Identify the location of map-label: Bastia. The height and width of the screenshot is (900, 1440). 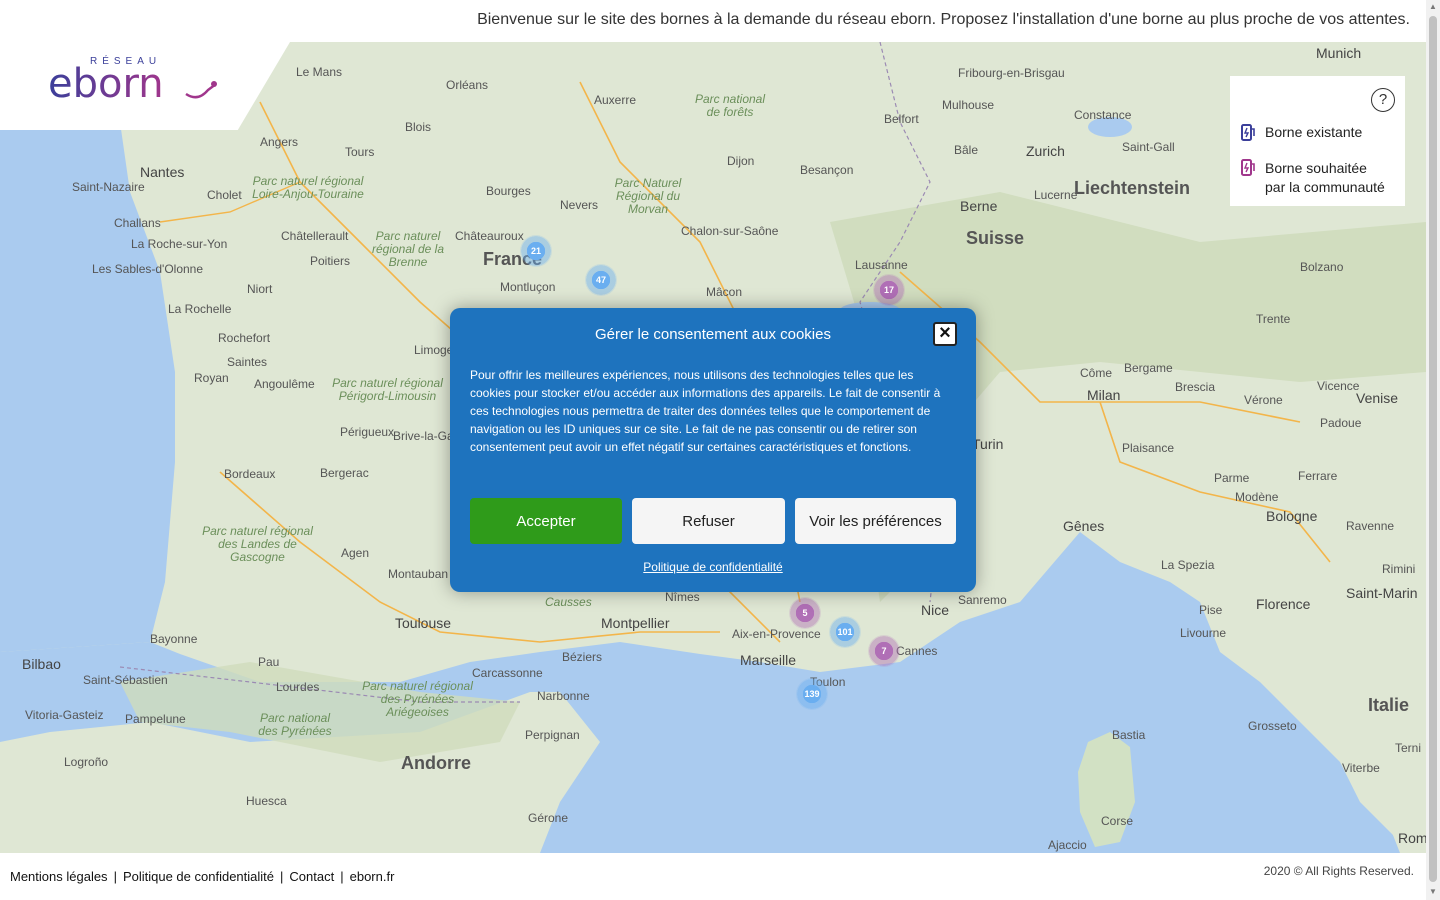
(1129, 735).